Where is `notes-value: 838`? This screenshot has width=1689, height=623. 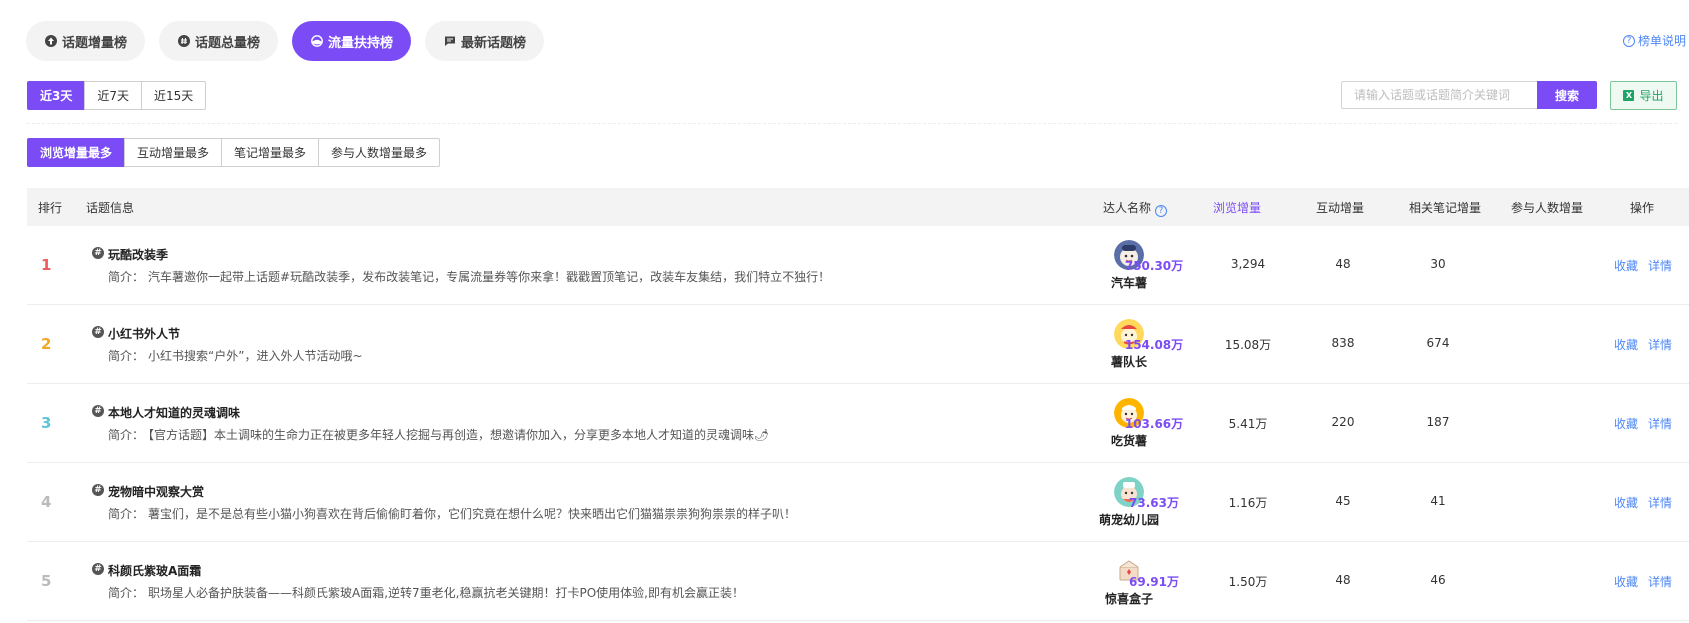
notes-value: 838 is located at coordinates (1343, 343).